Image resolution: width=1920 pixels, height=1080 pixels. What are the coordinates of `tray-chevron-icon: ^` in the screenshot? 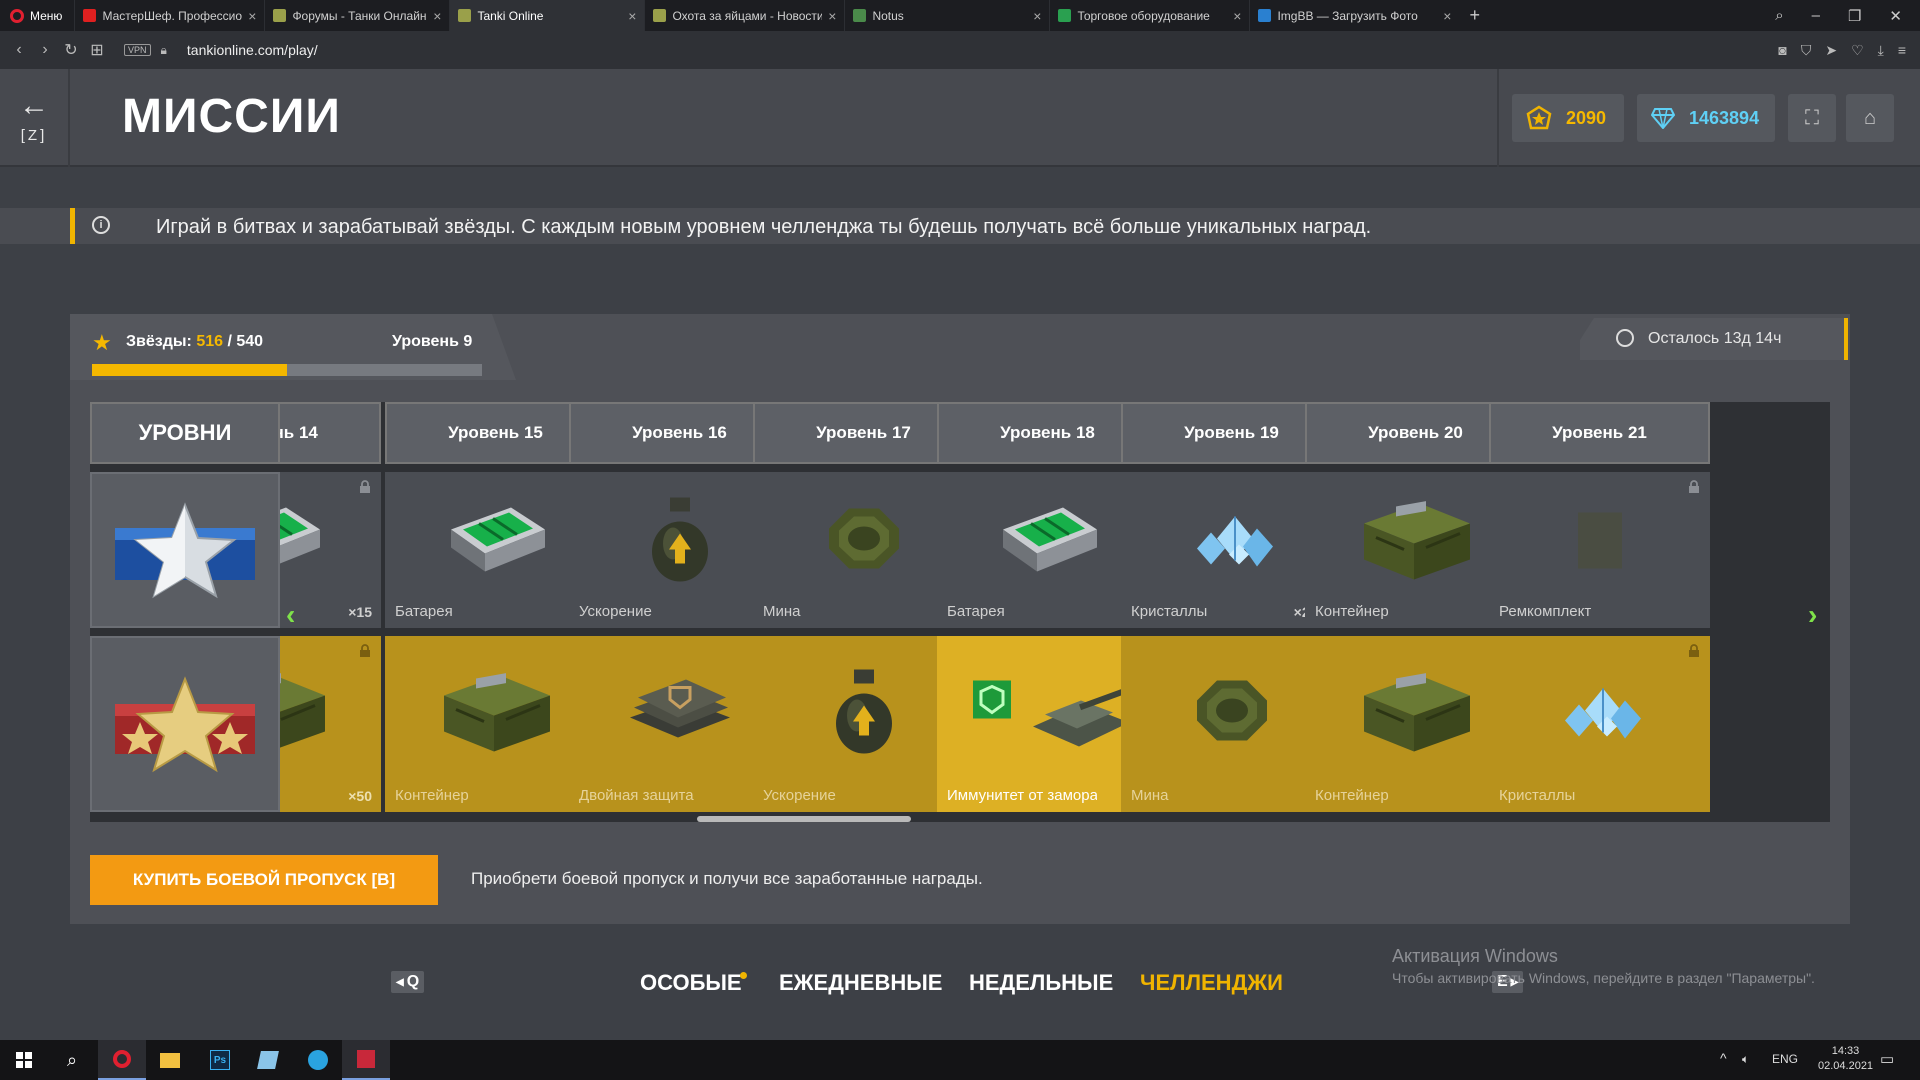 It's located at (1723, 1058).